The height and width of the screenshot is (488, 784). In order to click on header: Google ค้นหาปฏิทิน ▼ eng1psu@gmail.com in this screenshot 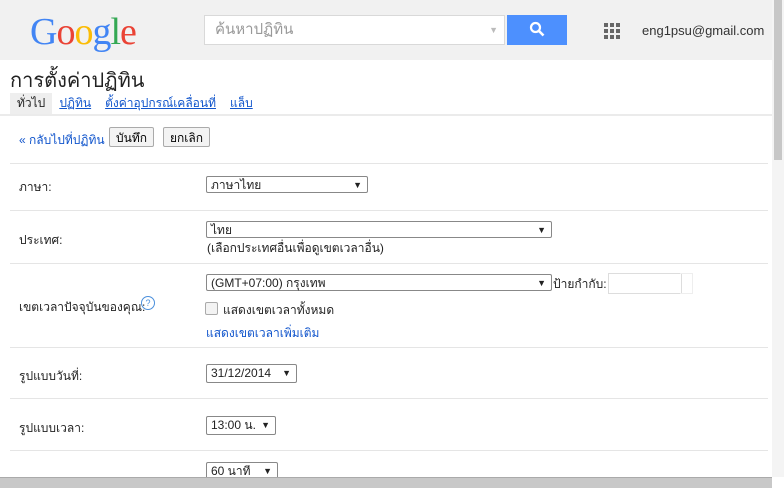, I will do `click(386, 30)`.